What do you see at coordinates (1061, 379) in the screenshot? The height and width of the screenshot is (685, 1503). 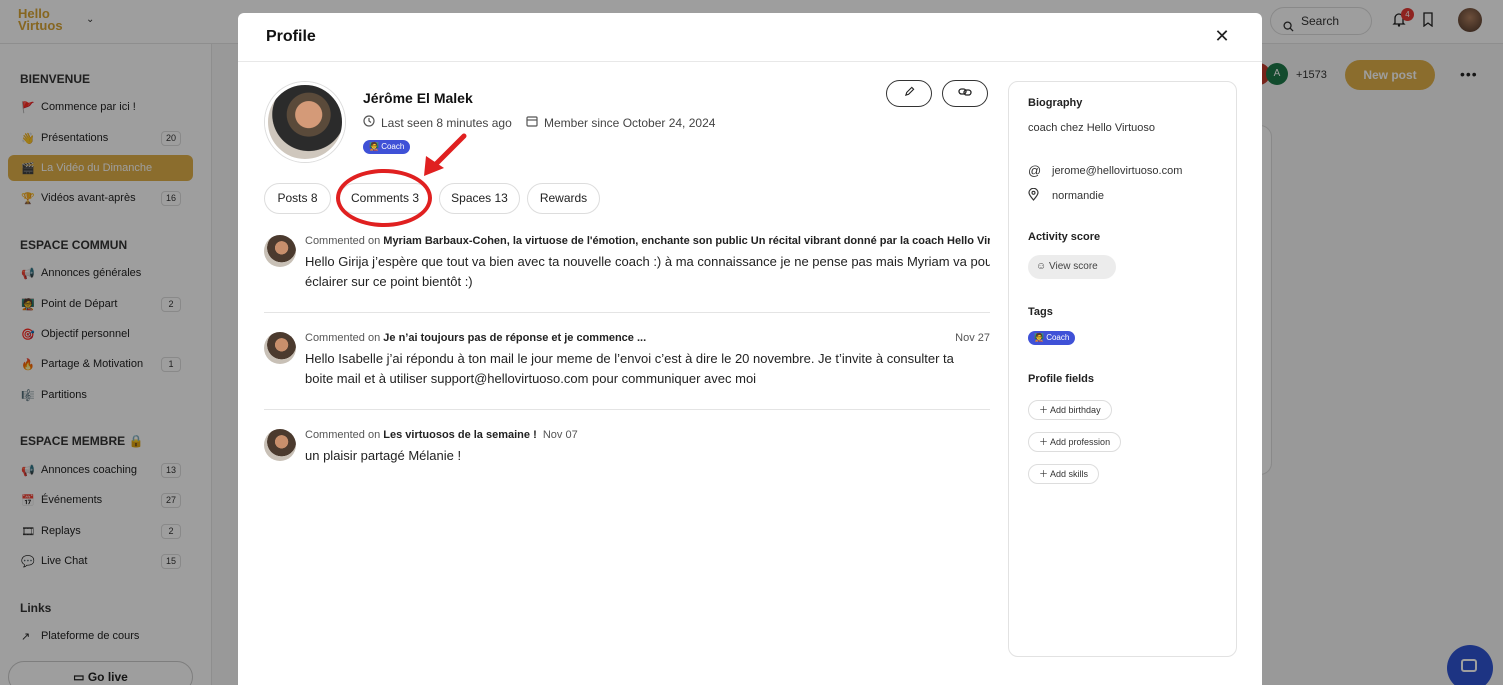 I see `profile-fields-title: Profile fields` at bounding box center [1061, 379].